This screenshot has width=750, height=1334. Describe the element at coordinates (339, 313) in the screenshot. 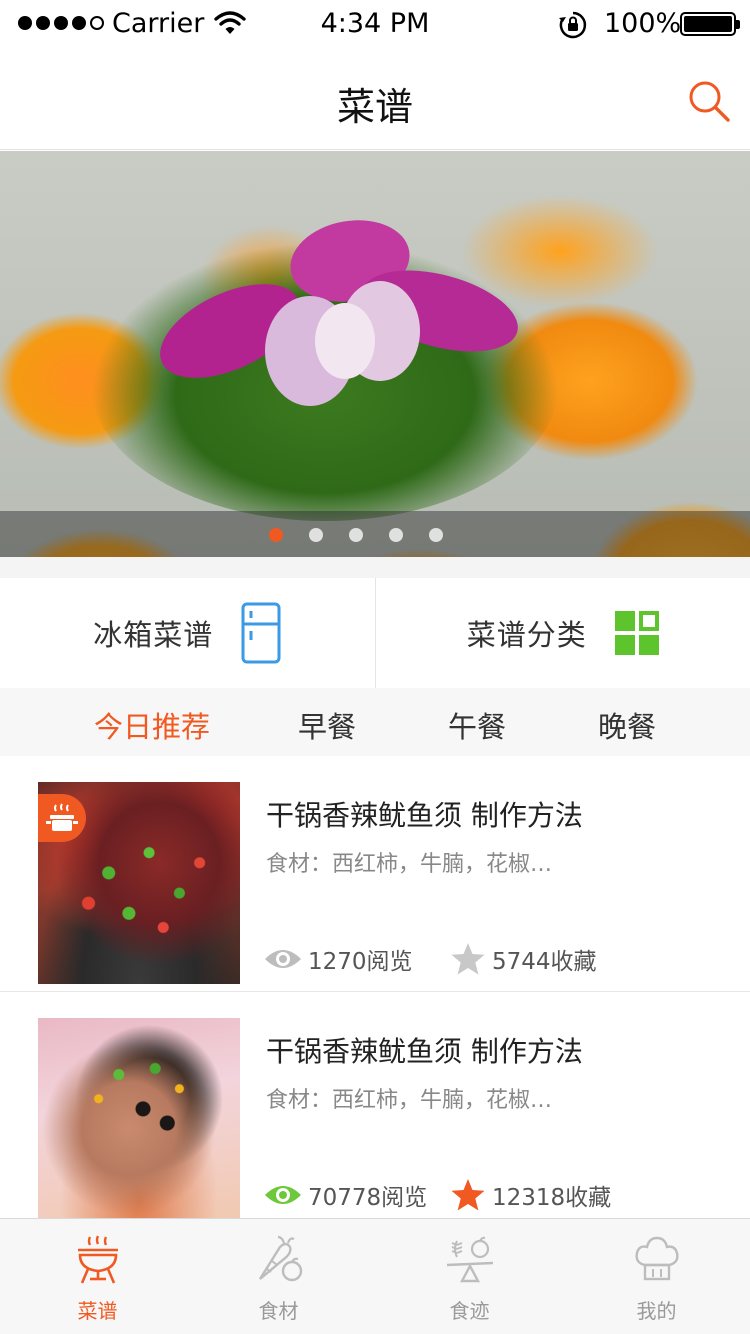

I see `orchid-flower` at that location.